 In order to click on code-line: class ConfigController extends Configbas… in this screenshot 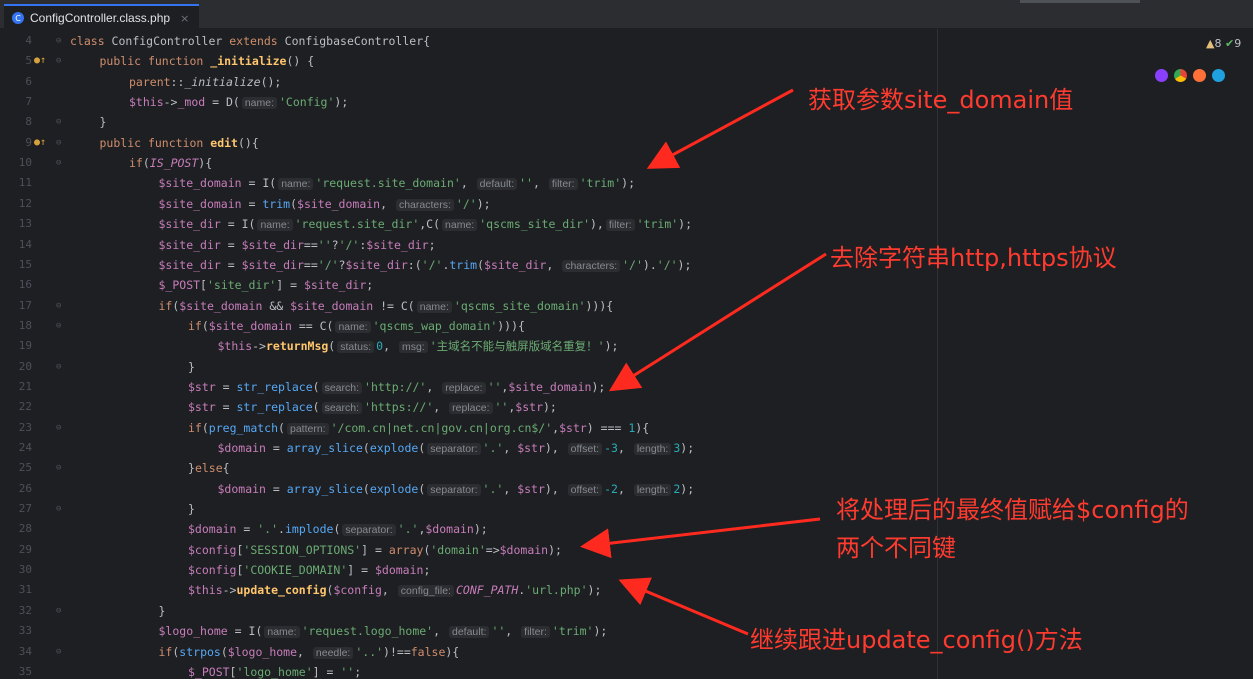, I will do `click(250, 41)`.